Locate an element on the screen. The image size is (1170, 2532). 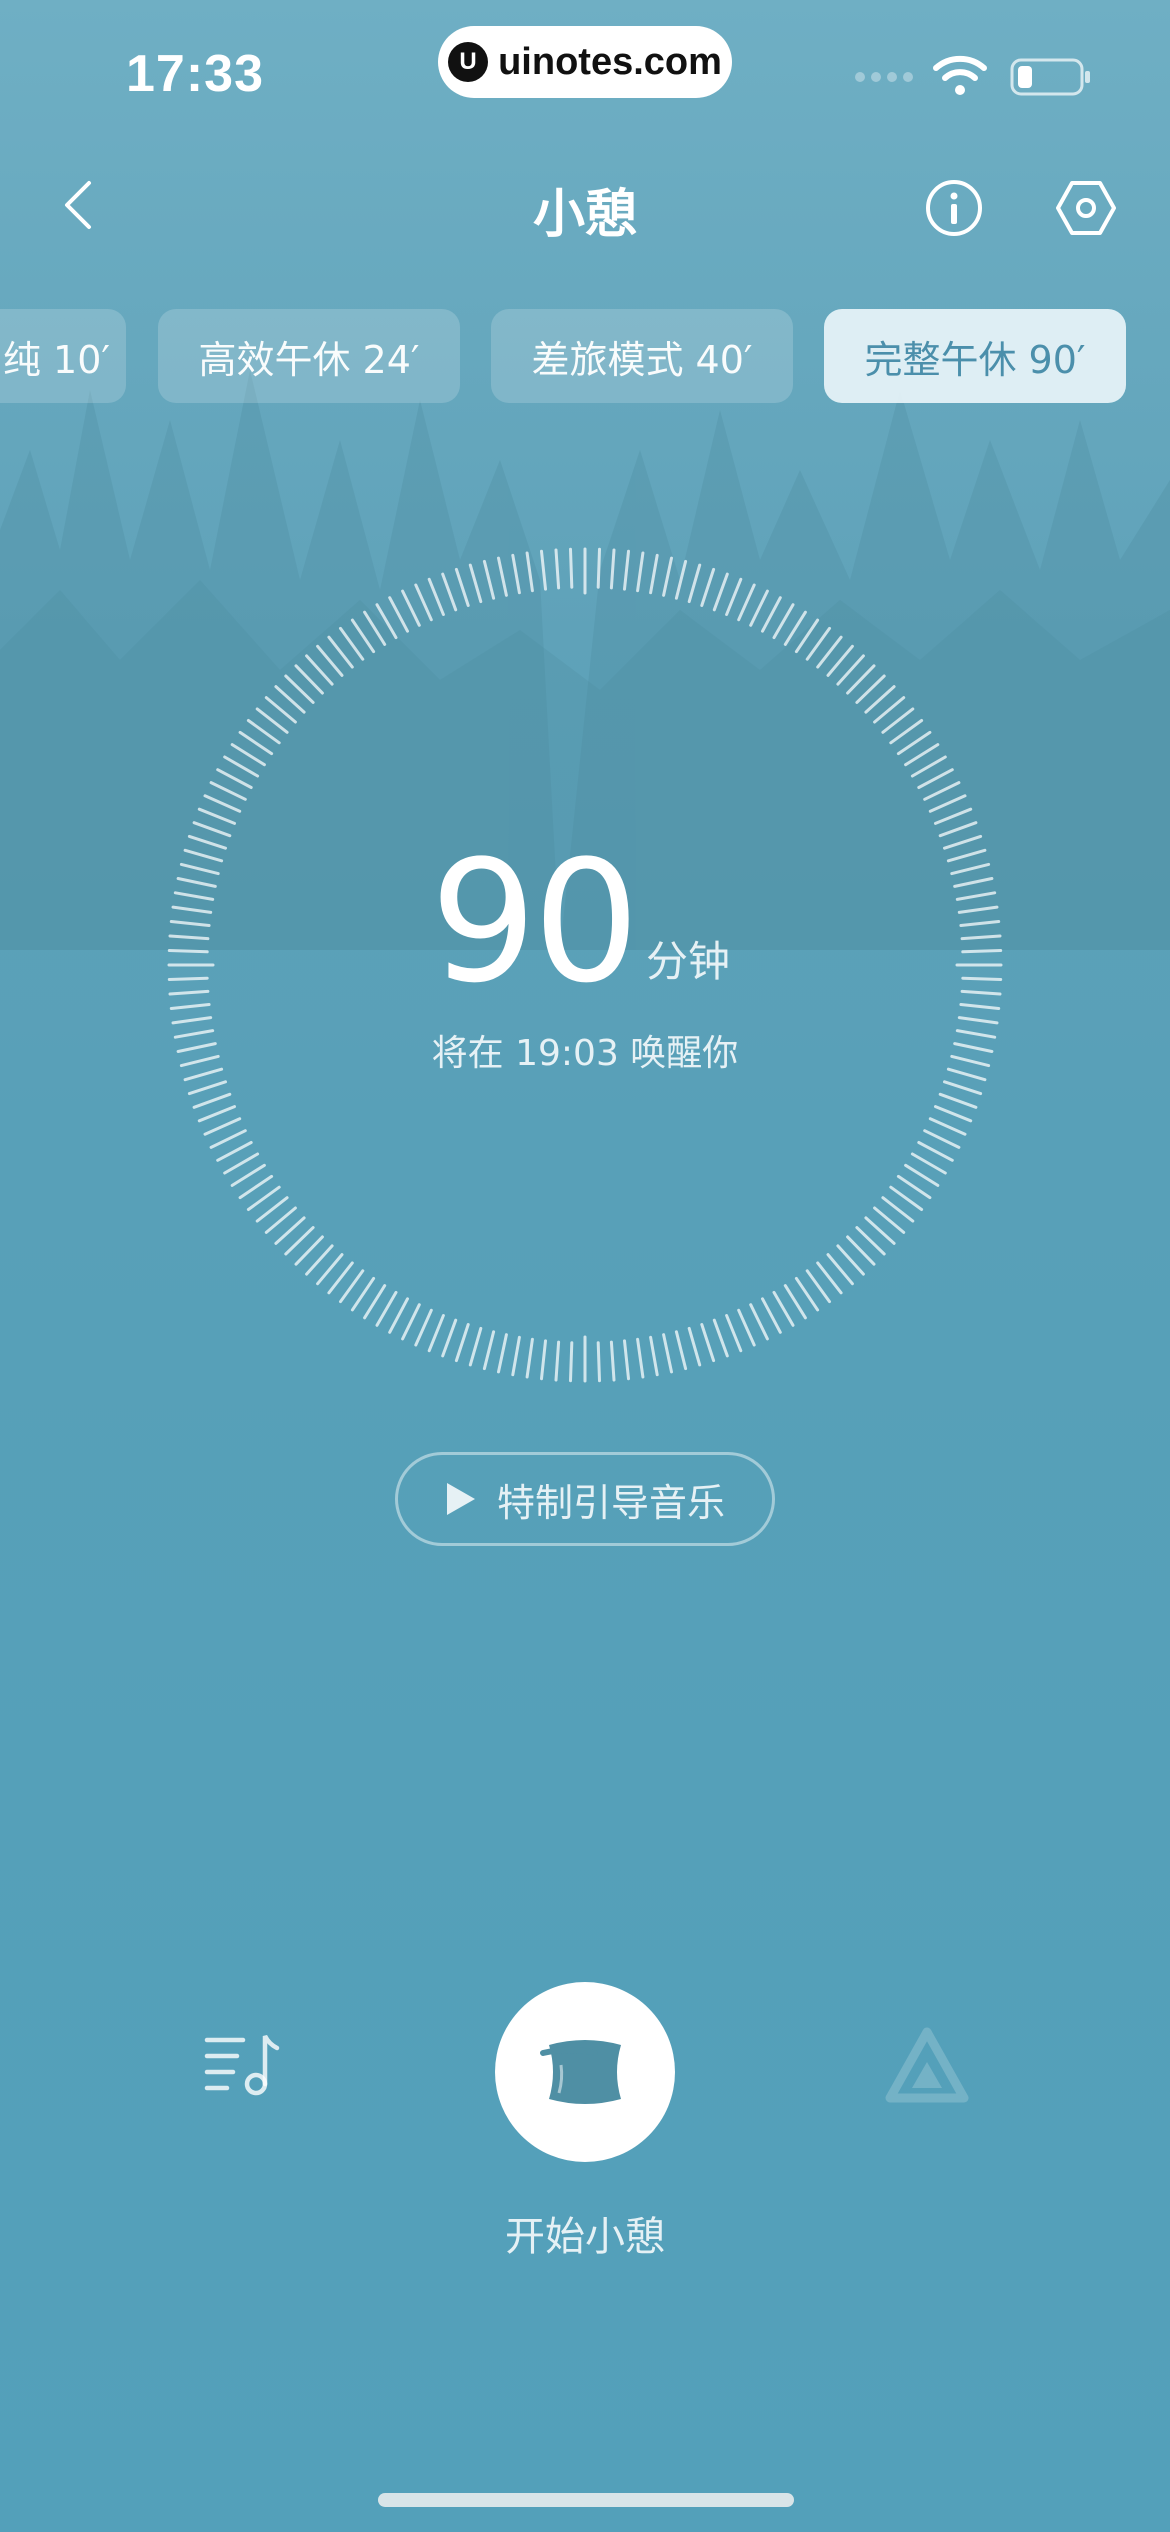
wifi-icon is located at coordinates (960, 75).